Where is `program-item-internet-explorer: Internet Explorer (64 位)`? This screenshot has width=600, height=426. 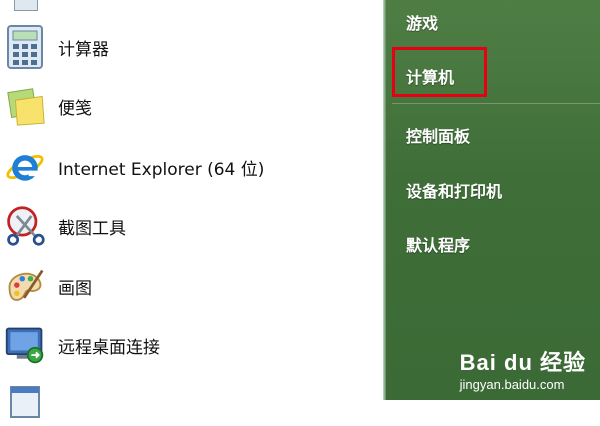
program-item-internet-explorer: Internet Explorer (64 位) is located at coordinates (191, 167).